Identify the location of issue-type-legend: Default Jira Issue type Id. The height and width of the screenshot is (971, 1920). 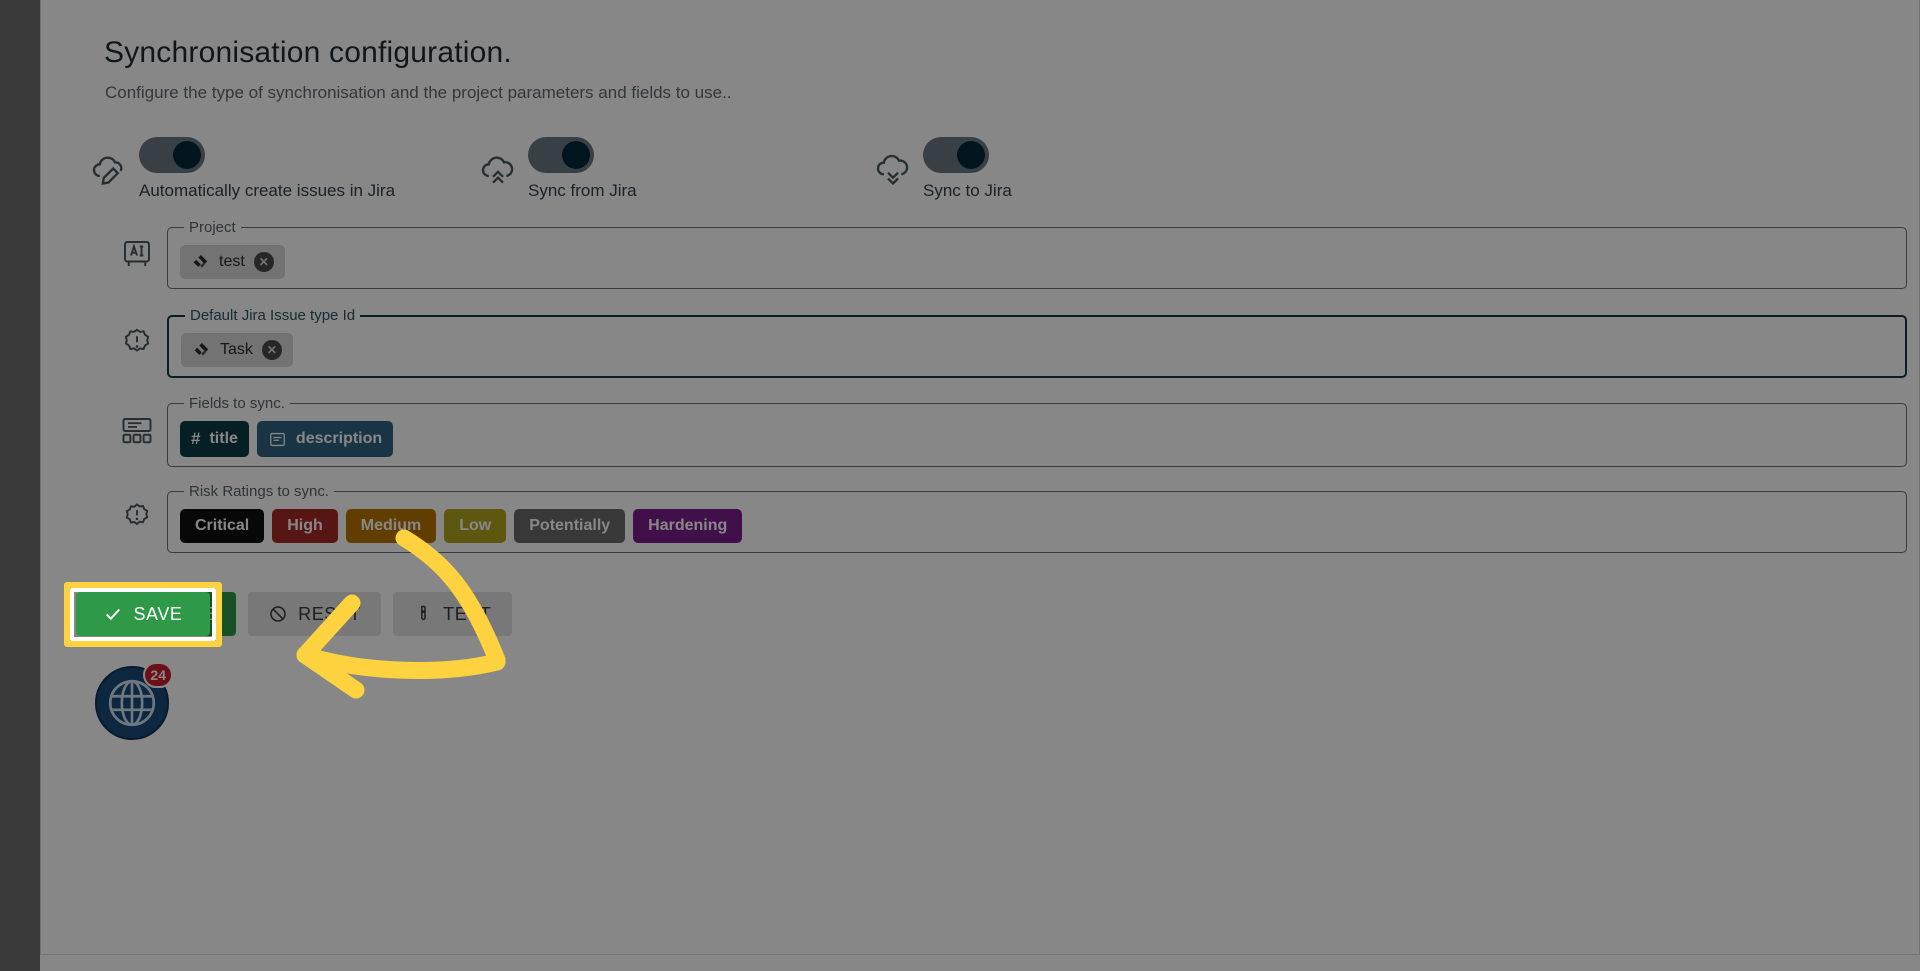
(273, 315).